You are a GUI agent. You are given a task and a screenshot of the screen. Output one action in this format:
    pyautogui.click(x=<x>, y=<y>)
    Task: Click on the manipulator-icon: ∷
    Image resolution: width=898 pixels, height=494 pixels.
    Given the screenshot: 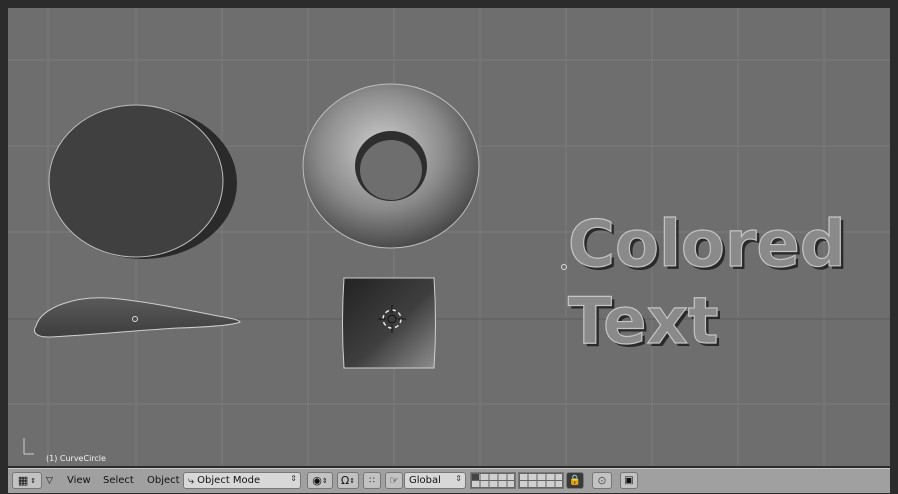 What is the action you would take?
    pyautogui.click(x=372, y=480)
    